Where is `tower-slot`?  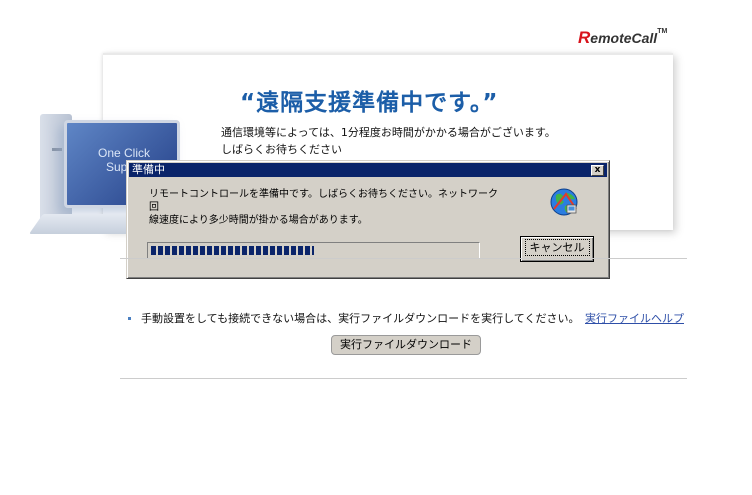 tower-slot is located at coordinates (57, 149).